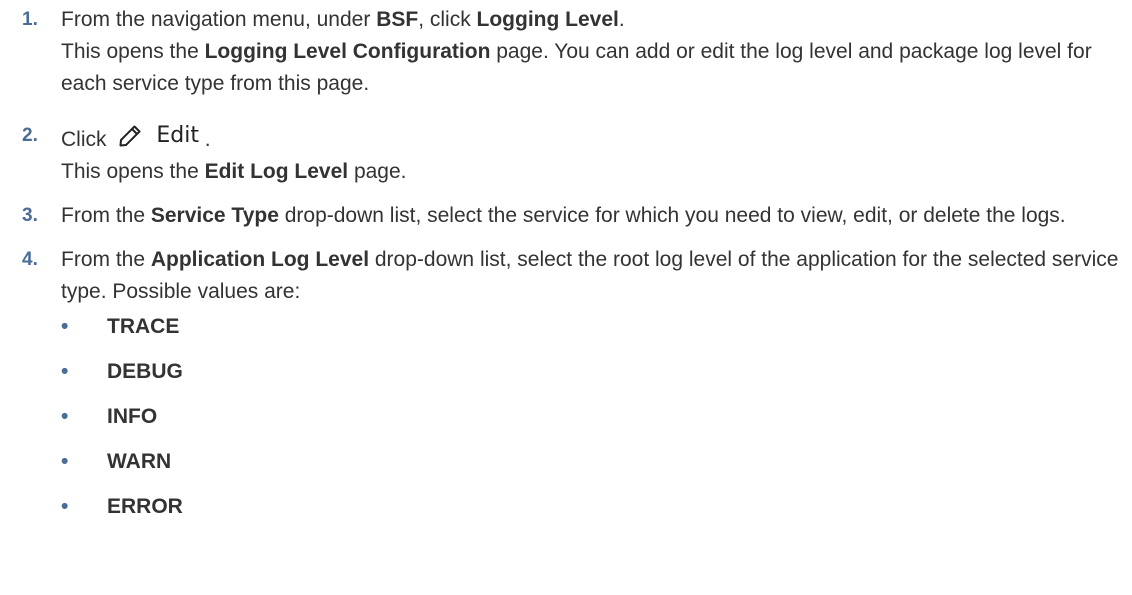 This screenshot has width=1132, height=595. What do you see at coordinates (145, 371) in the screenshot?
I see `log-level-value: DEBUG` at bounding box center [145, 371].